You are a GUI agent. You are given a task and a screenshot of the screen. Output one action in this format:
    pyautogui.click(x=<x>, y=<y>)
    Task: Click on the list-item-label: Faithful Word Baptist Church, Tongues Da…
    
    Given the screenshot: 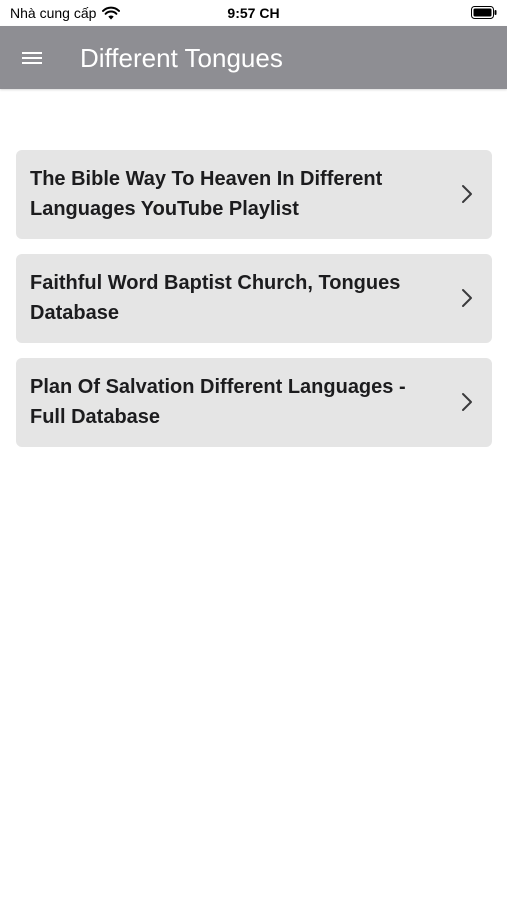 What is the action you would take?
    pyautogui.click(x=215, y=298)
    